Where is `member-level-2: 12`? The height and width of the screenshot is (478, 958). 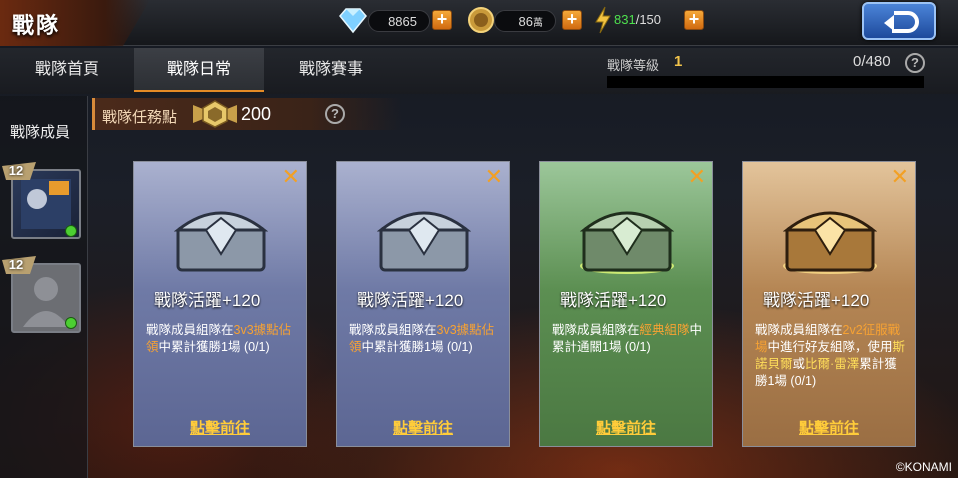 member-level-2: 12 is located at coordinates (16, 264).